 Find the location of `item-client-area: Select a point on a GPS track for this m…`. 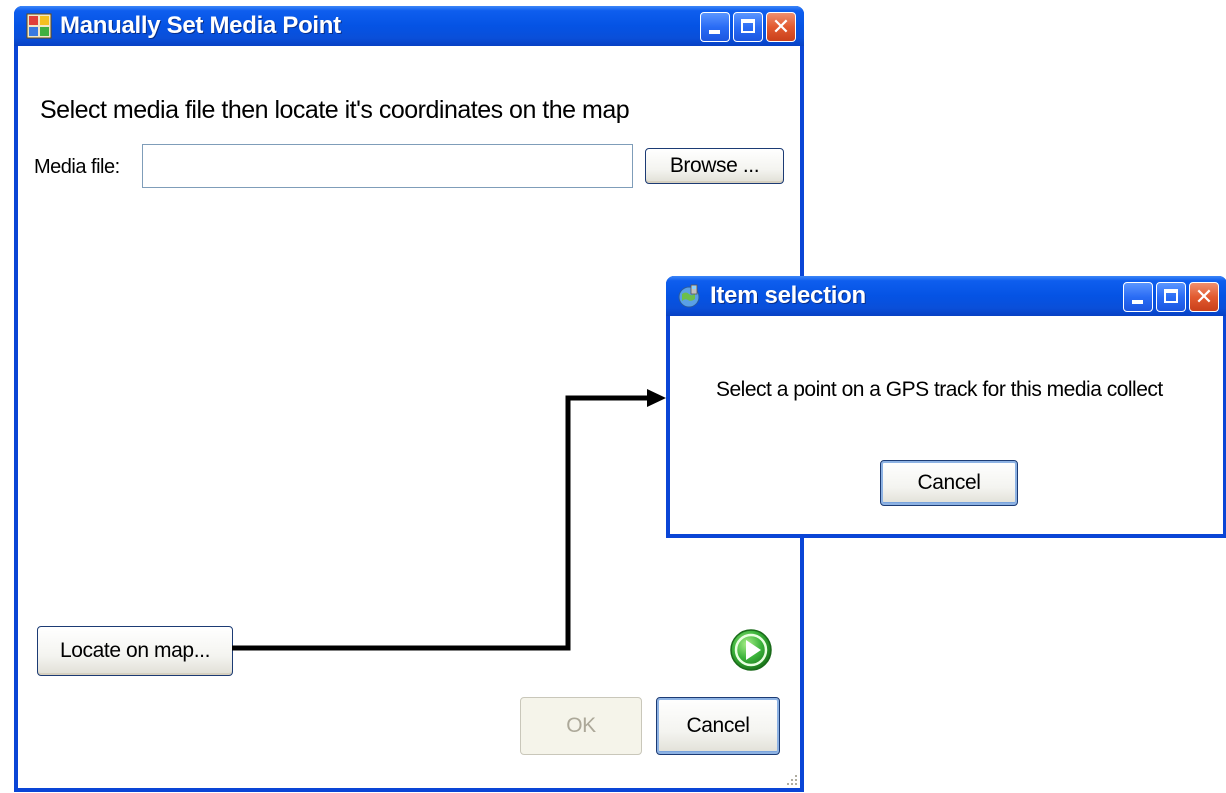

item-client-area: Select a point on a GPS track for this m… is located at coordinates (946, 425).